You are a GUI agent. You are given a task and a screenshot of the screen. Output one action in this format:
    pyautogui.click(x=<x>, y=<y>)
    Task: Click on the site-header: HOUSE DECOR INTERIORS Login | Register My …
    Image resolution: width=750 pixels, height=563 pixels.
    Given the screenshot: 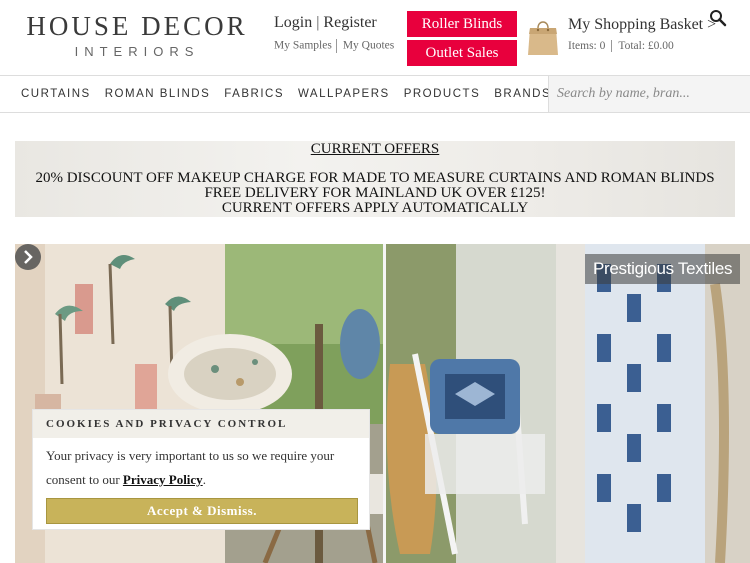 What is the action you would take?
    pyautogui.click(x=375, y=37)
    